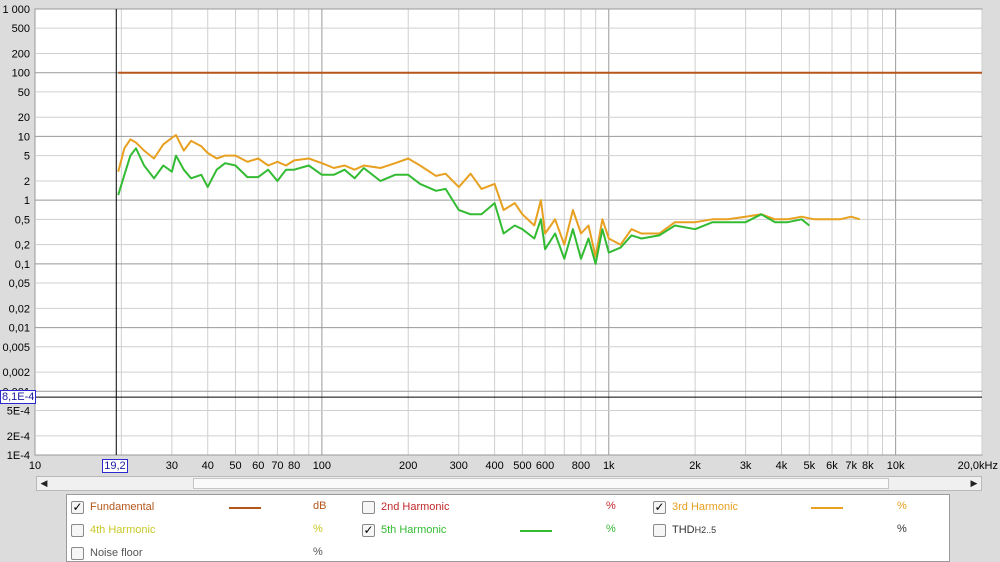 This screenshot has height=562, width=1000. What do you see at coordinates (24, 93) in the screenshot?
I see `y-tick-label: 50` at bounding box center [24, 93].